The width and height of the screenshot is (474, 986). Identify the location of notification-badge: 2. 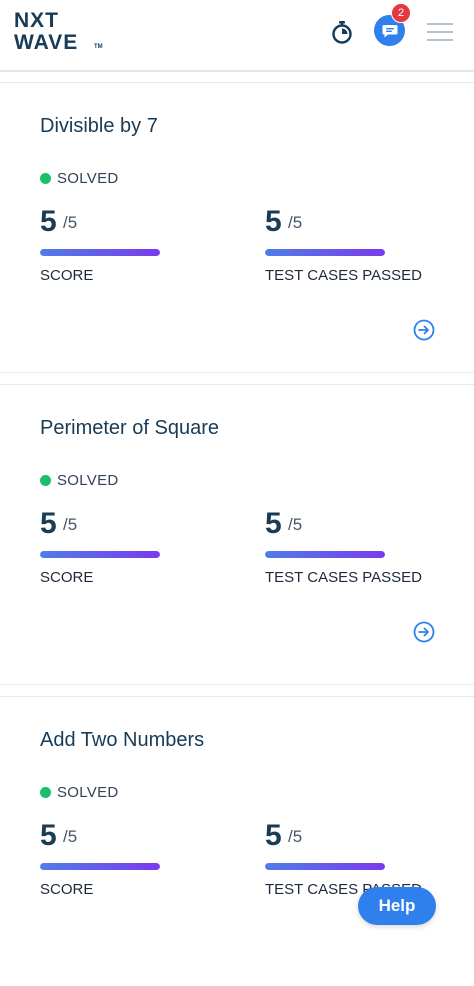
(401, 13).